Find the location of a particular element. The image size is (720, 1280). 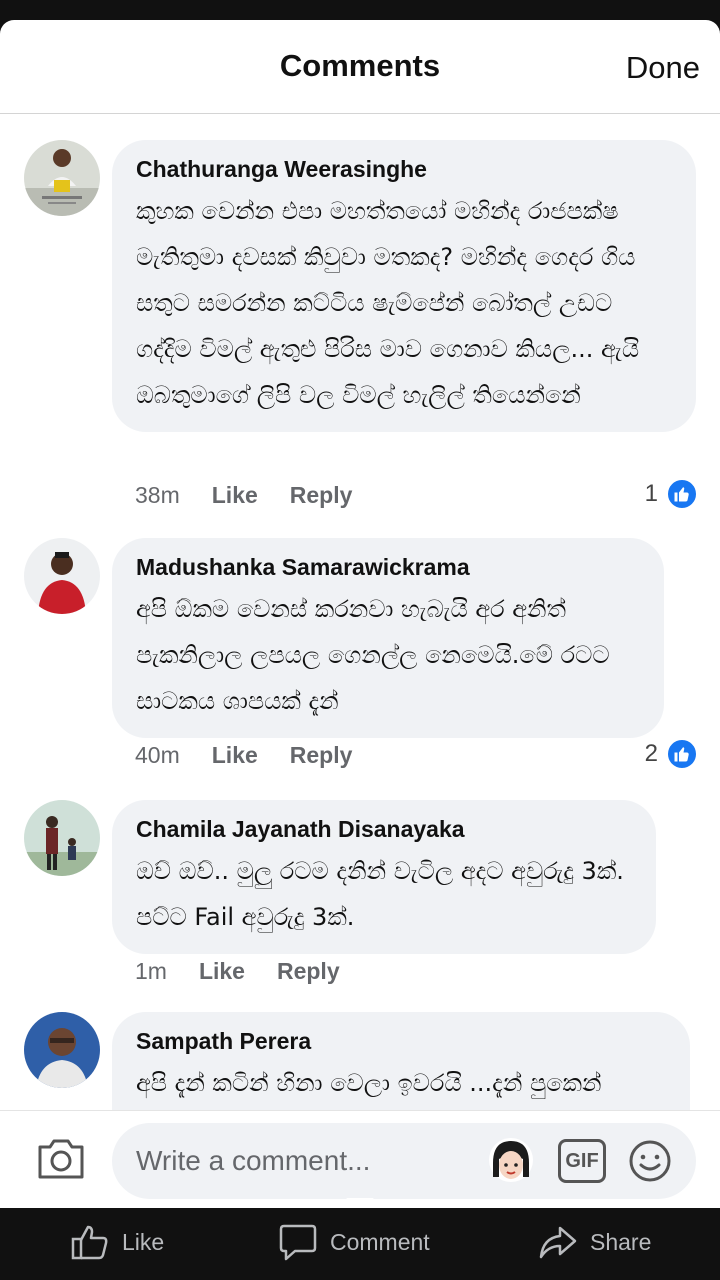

avatar-sticker-icon is located at coordinates (511, 1160).